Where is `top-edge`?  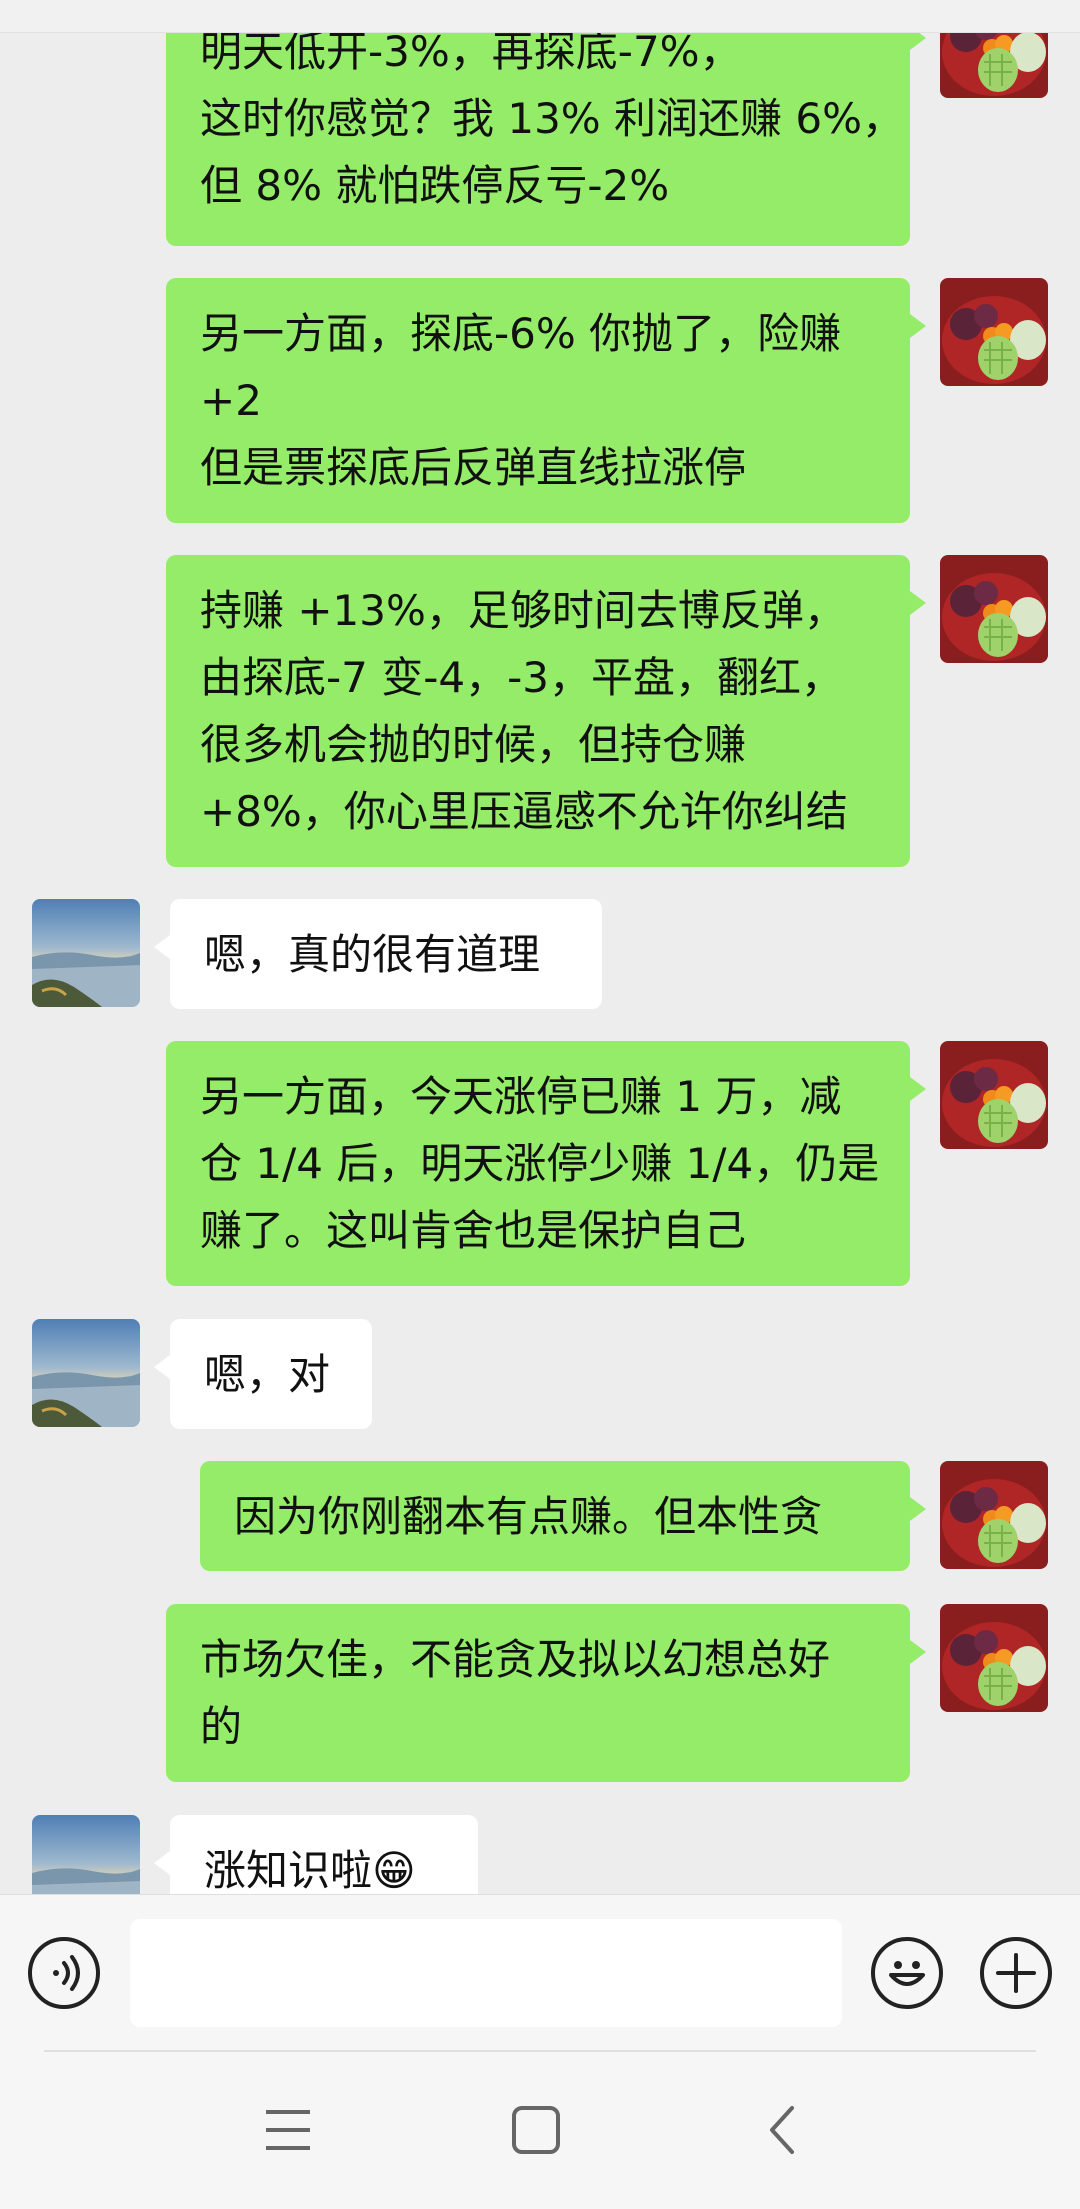
top-edge is located at coordinates (540, 16).